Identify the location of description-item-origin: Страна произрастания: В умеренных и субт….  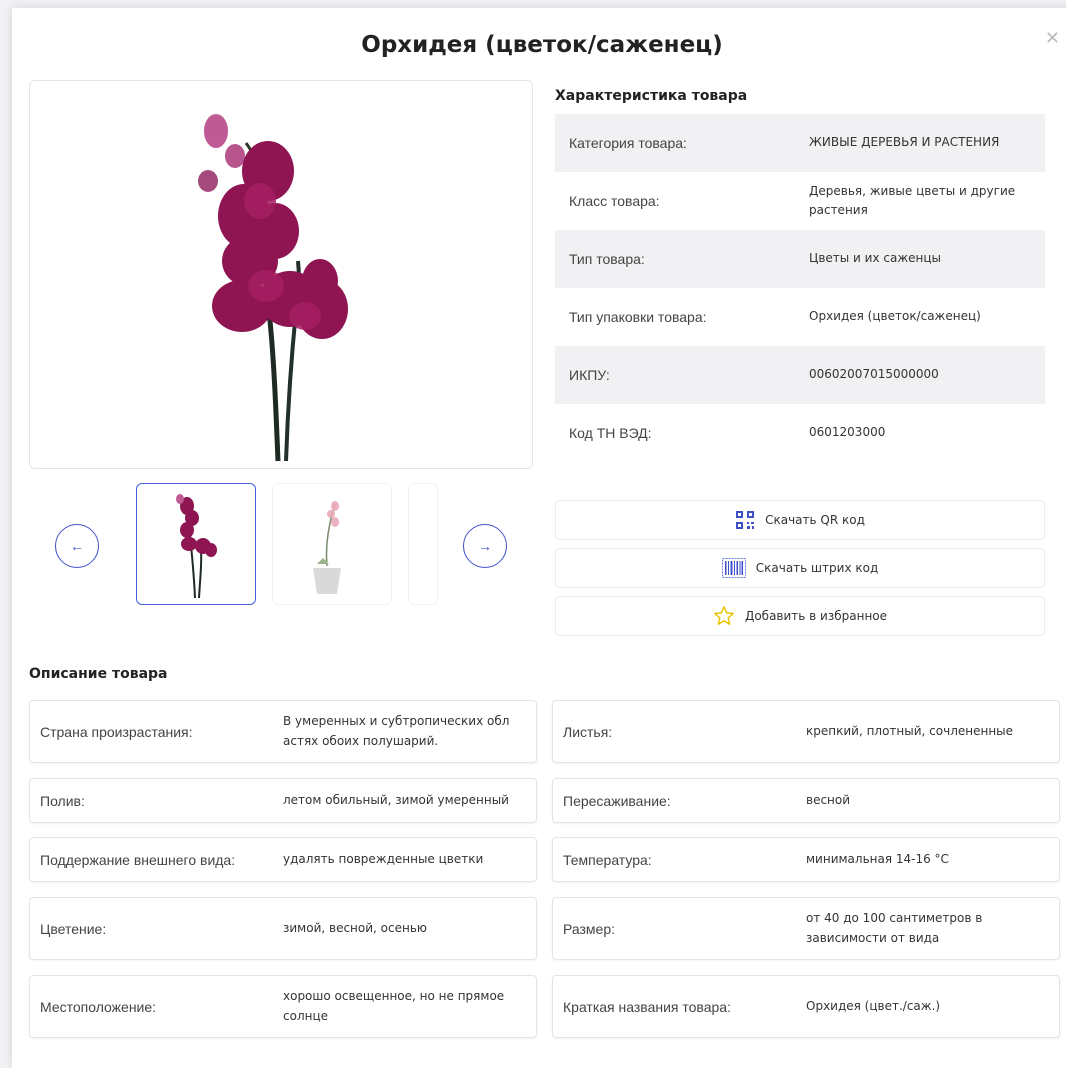
(283, 731).